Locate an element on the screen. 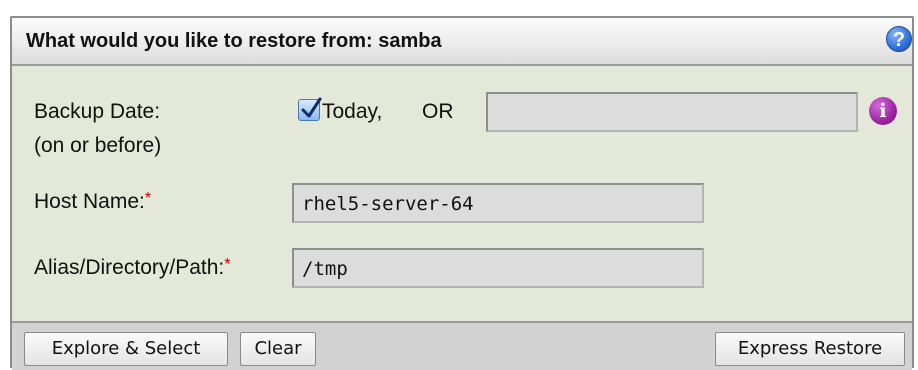 This screenshot has height=370, width=918. clear-button: Clear is located at coordinates (278, 349).